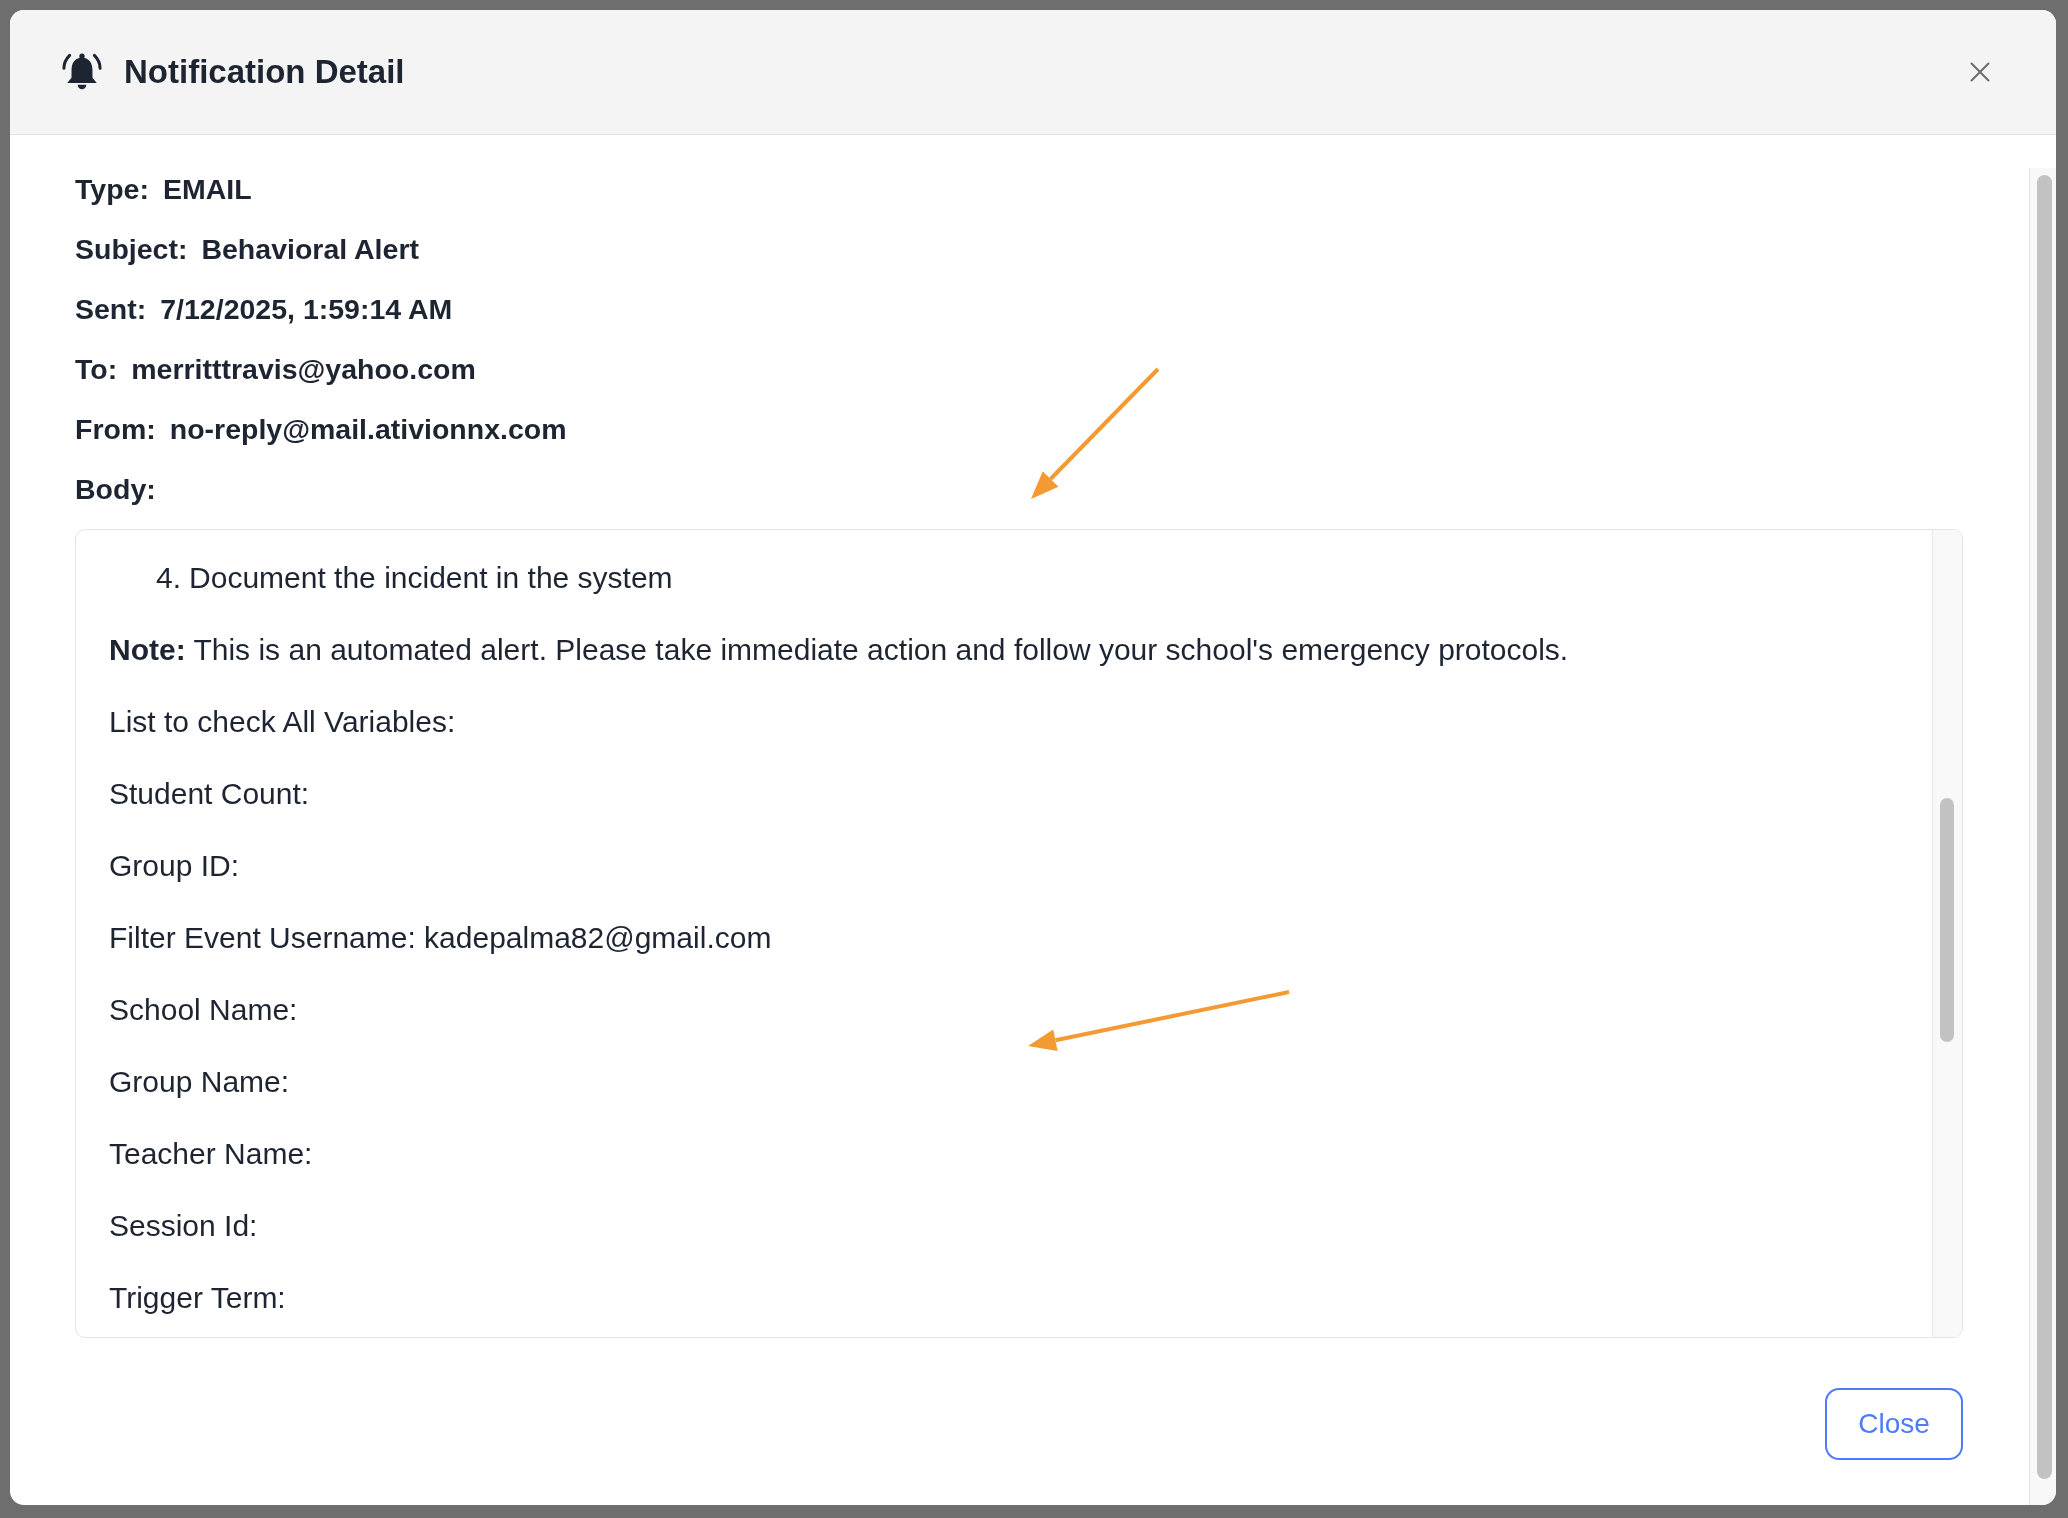  What do you see at coordinates (303, 369) in the screenshot?
I see `detail-value: merritttravis@yahoo.com` at bounding box center [303, 369].